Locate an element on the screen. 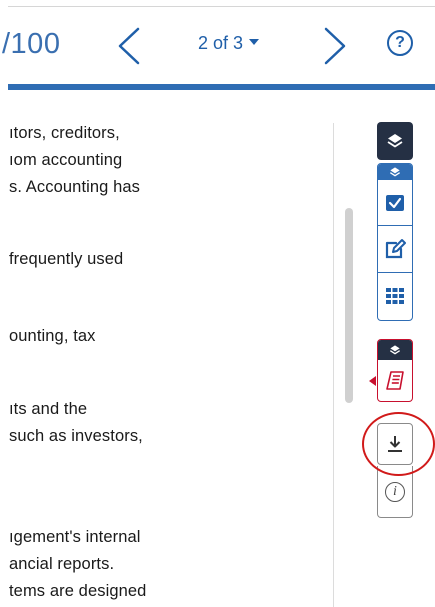 Image resolution: width=435 pixels, height=607 pixels. chevron-right-icon is located at coordinates (335, 46).